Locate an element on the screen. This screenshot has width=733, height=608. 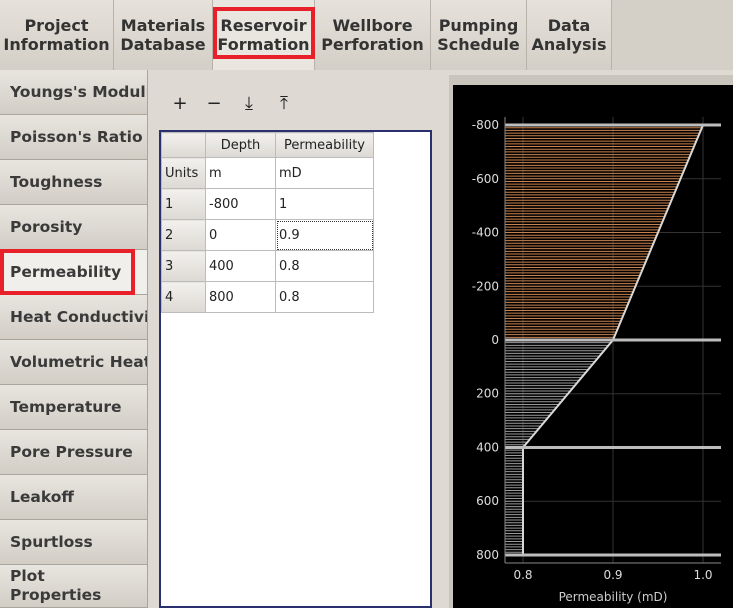
sidebar-item-toughness: Toughness is located at coordinates (74, 182).